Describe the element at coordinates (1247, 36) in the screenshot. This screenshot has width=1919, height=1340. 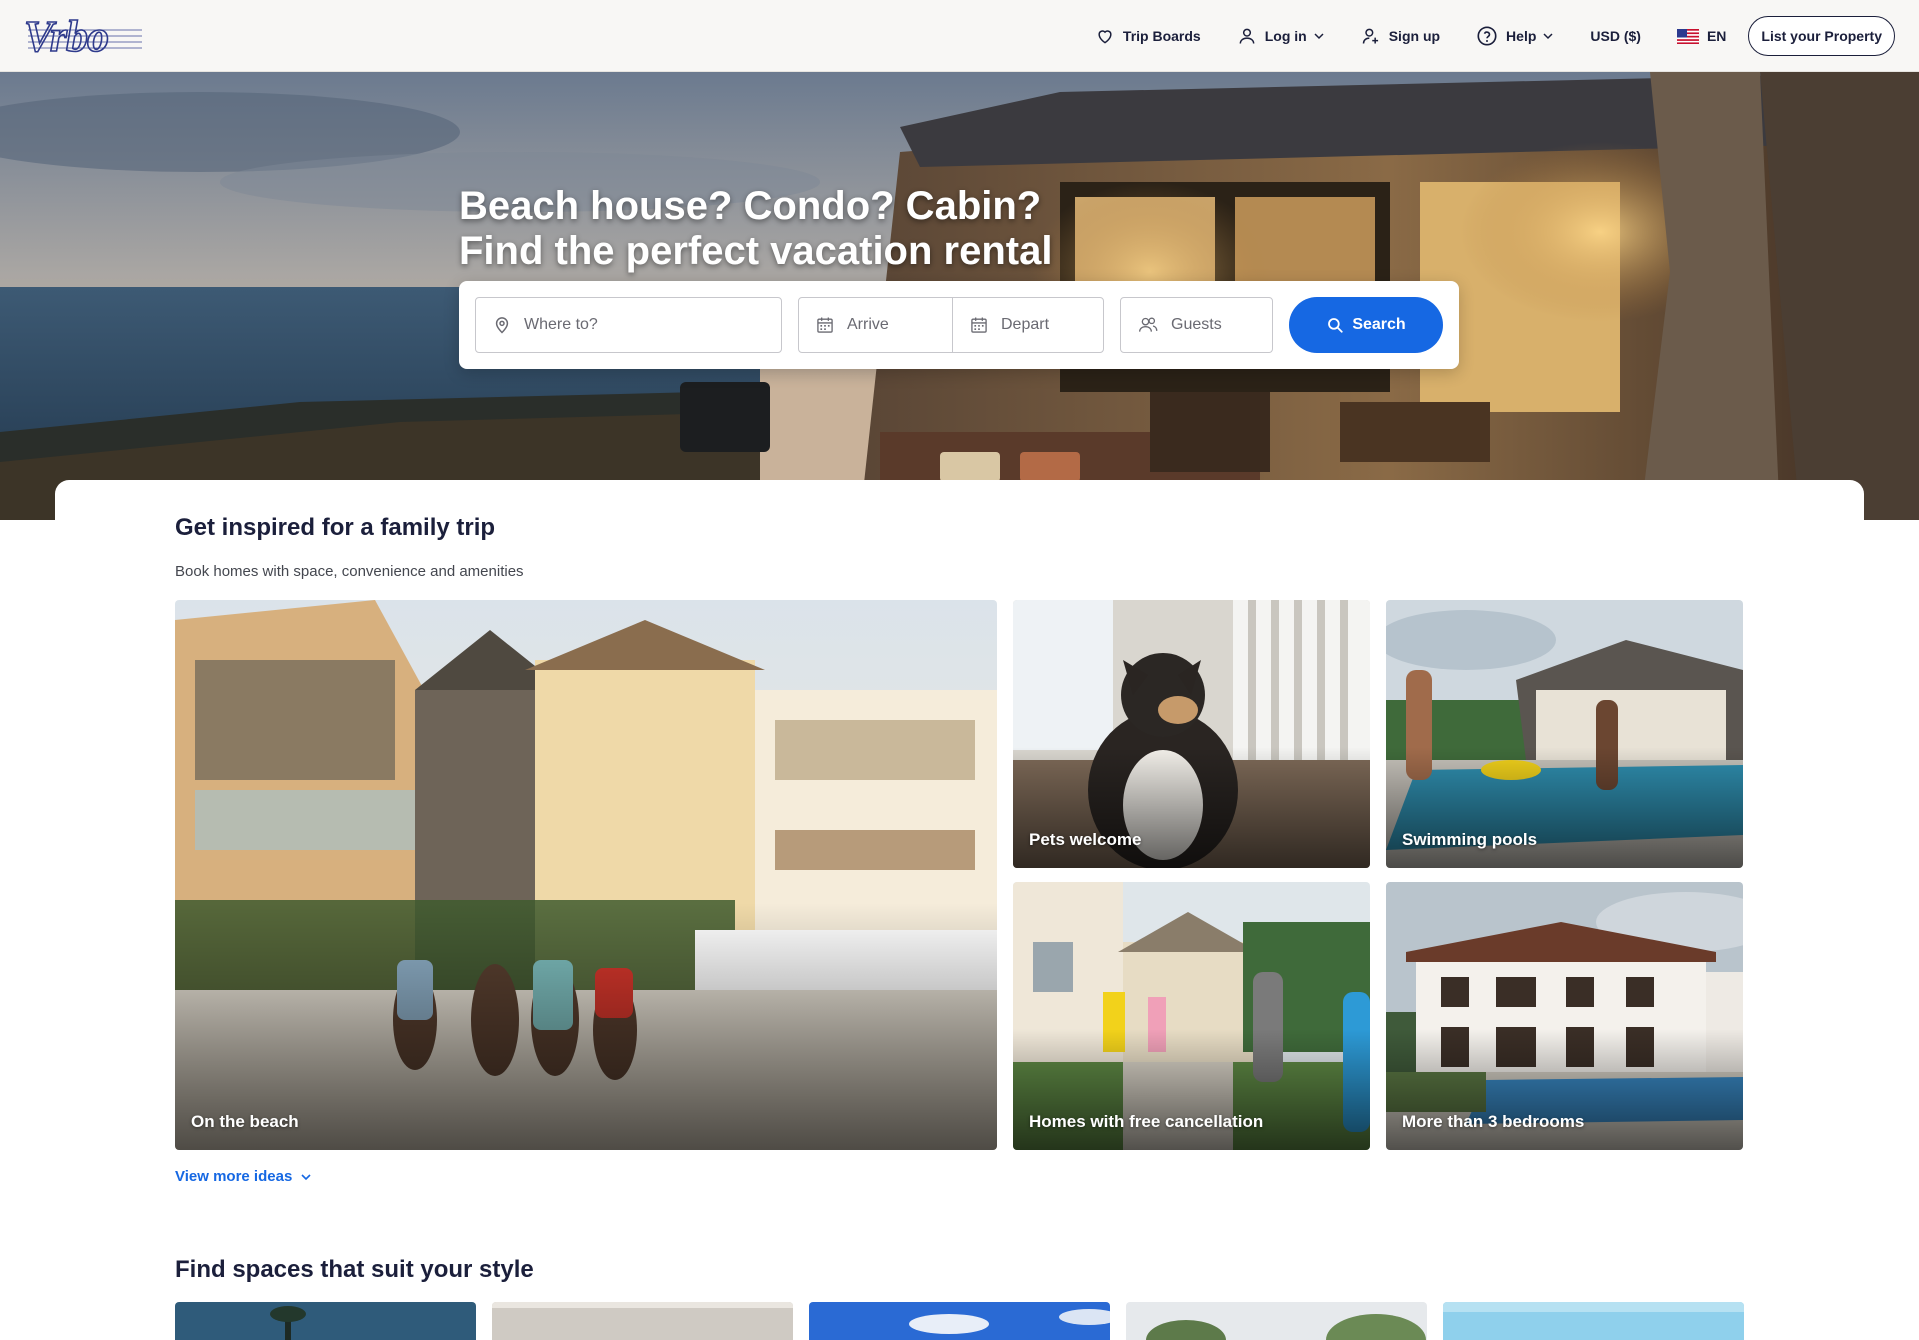
I see `user-icon` at that location.